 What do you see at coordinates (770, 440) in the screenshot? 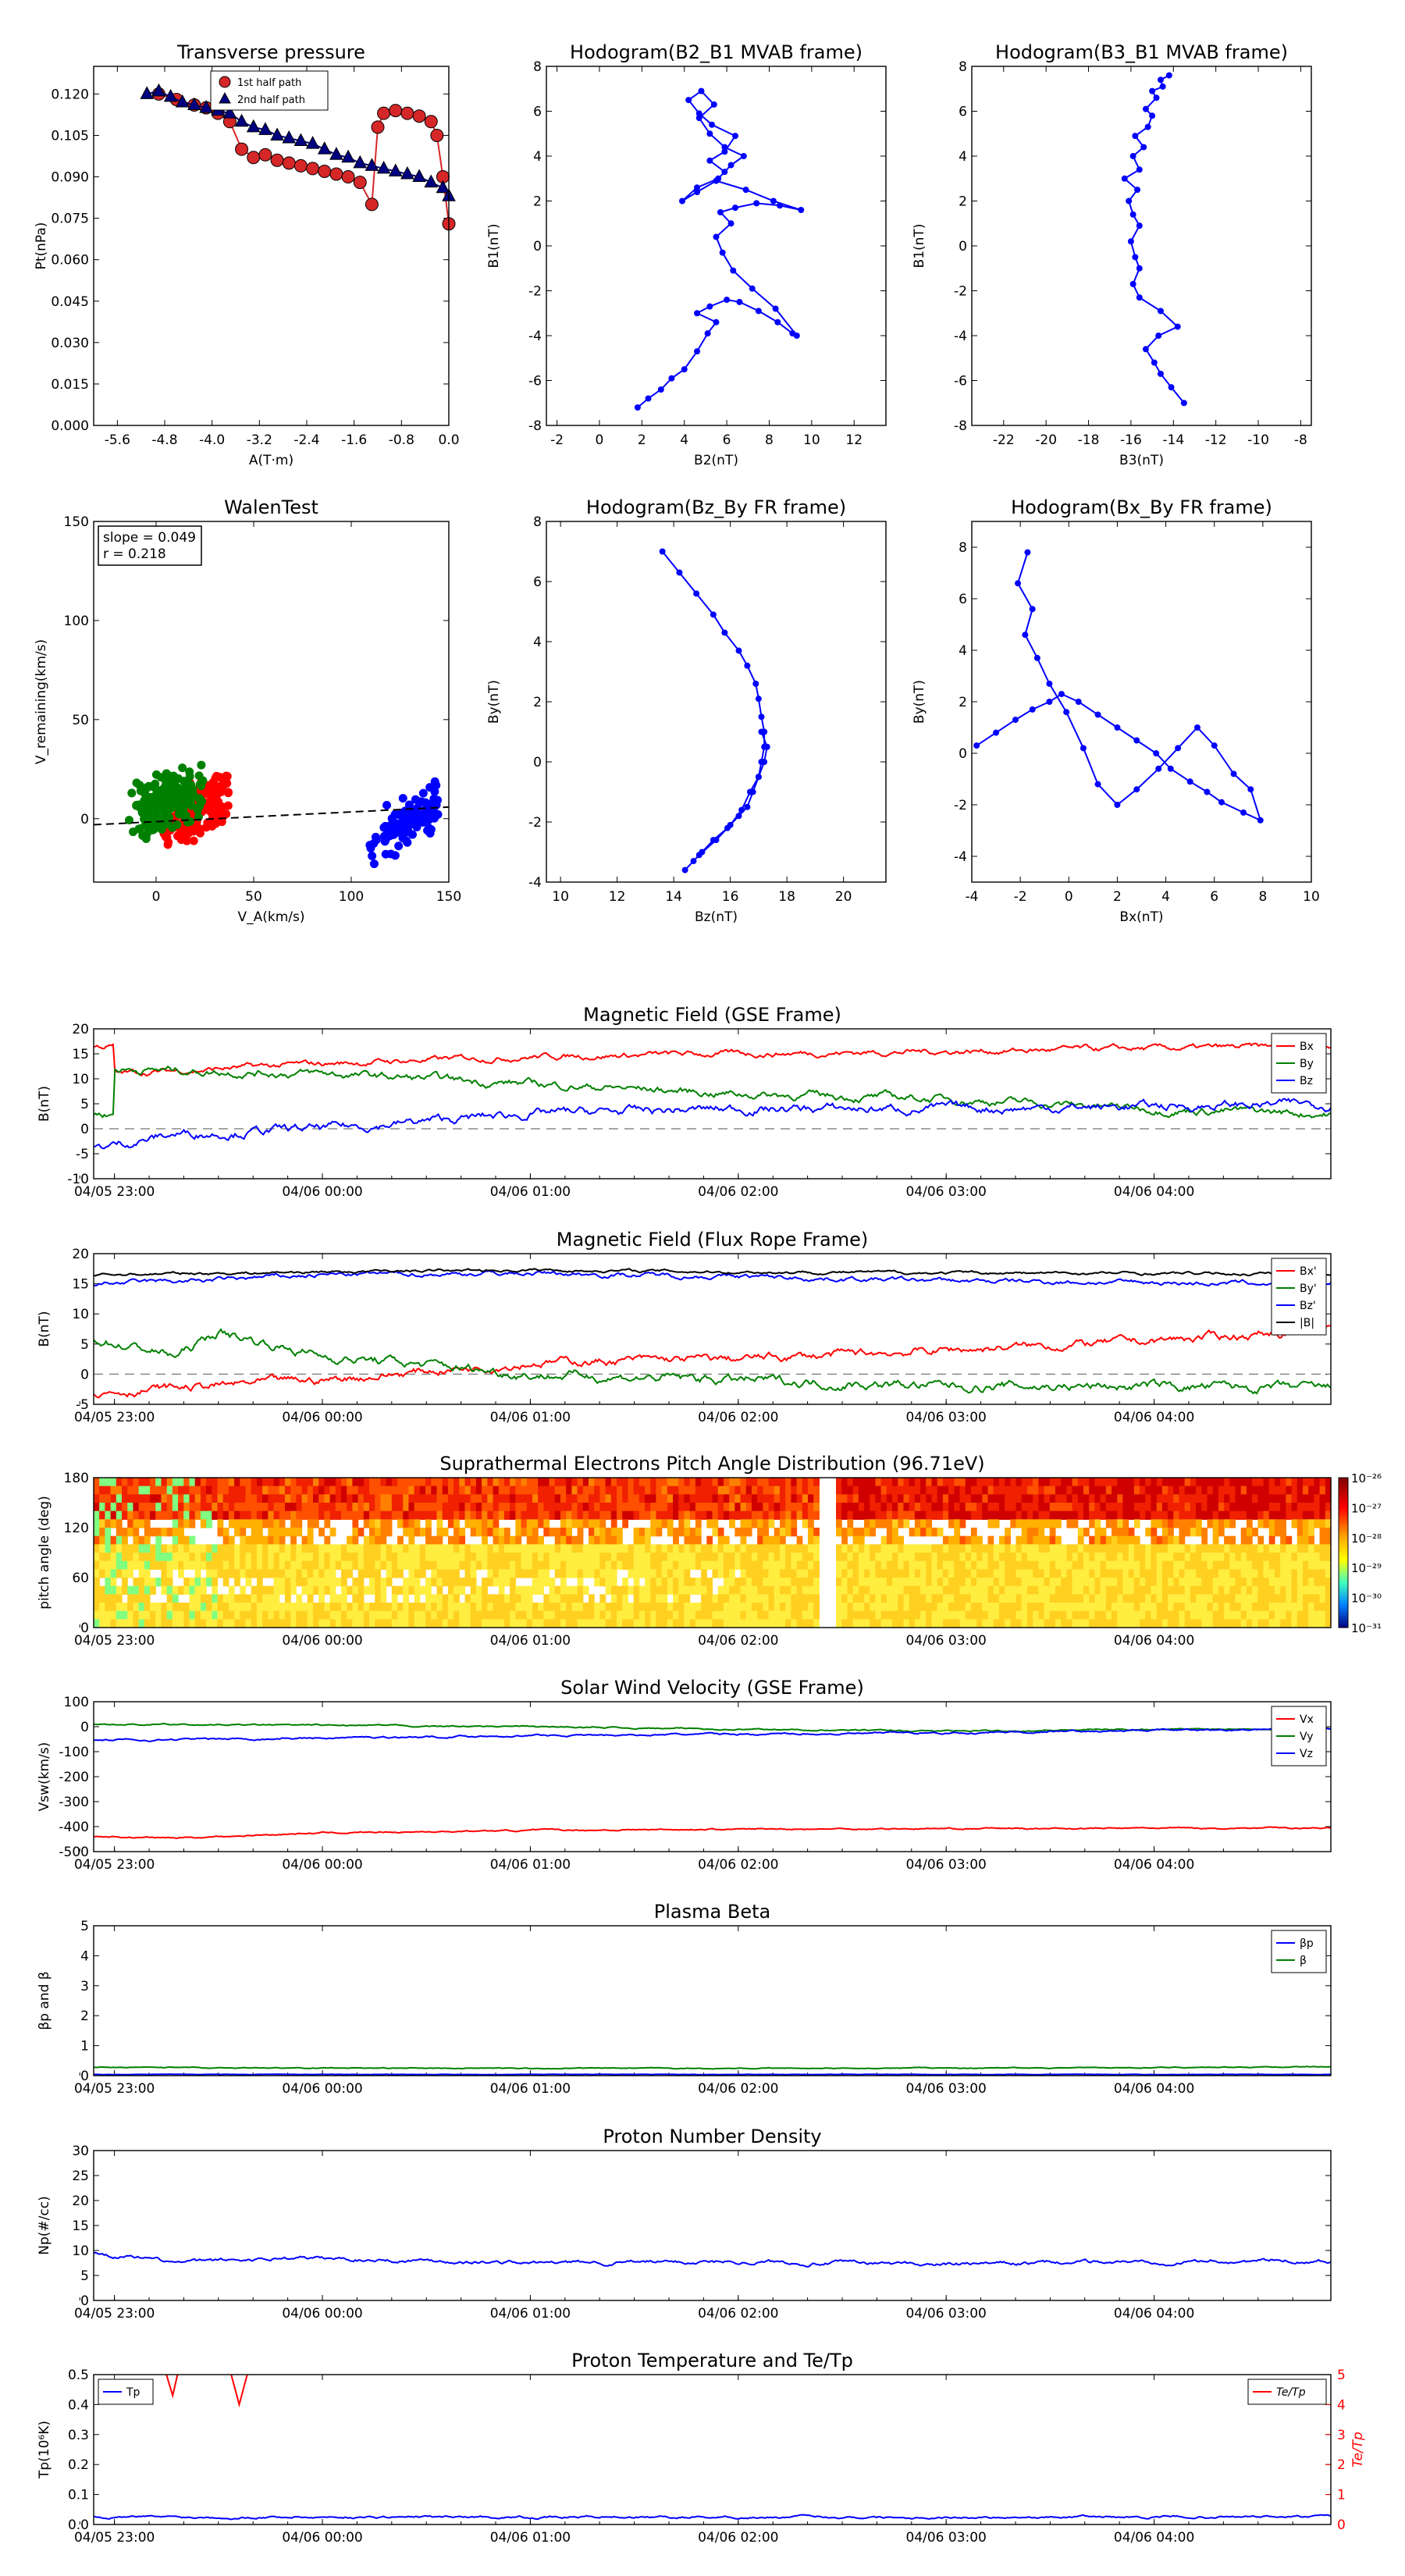
I see `x-tick-label: 8` at bounding box center [770, 440].